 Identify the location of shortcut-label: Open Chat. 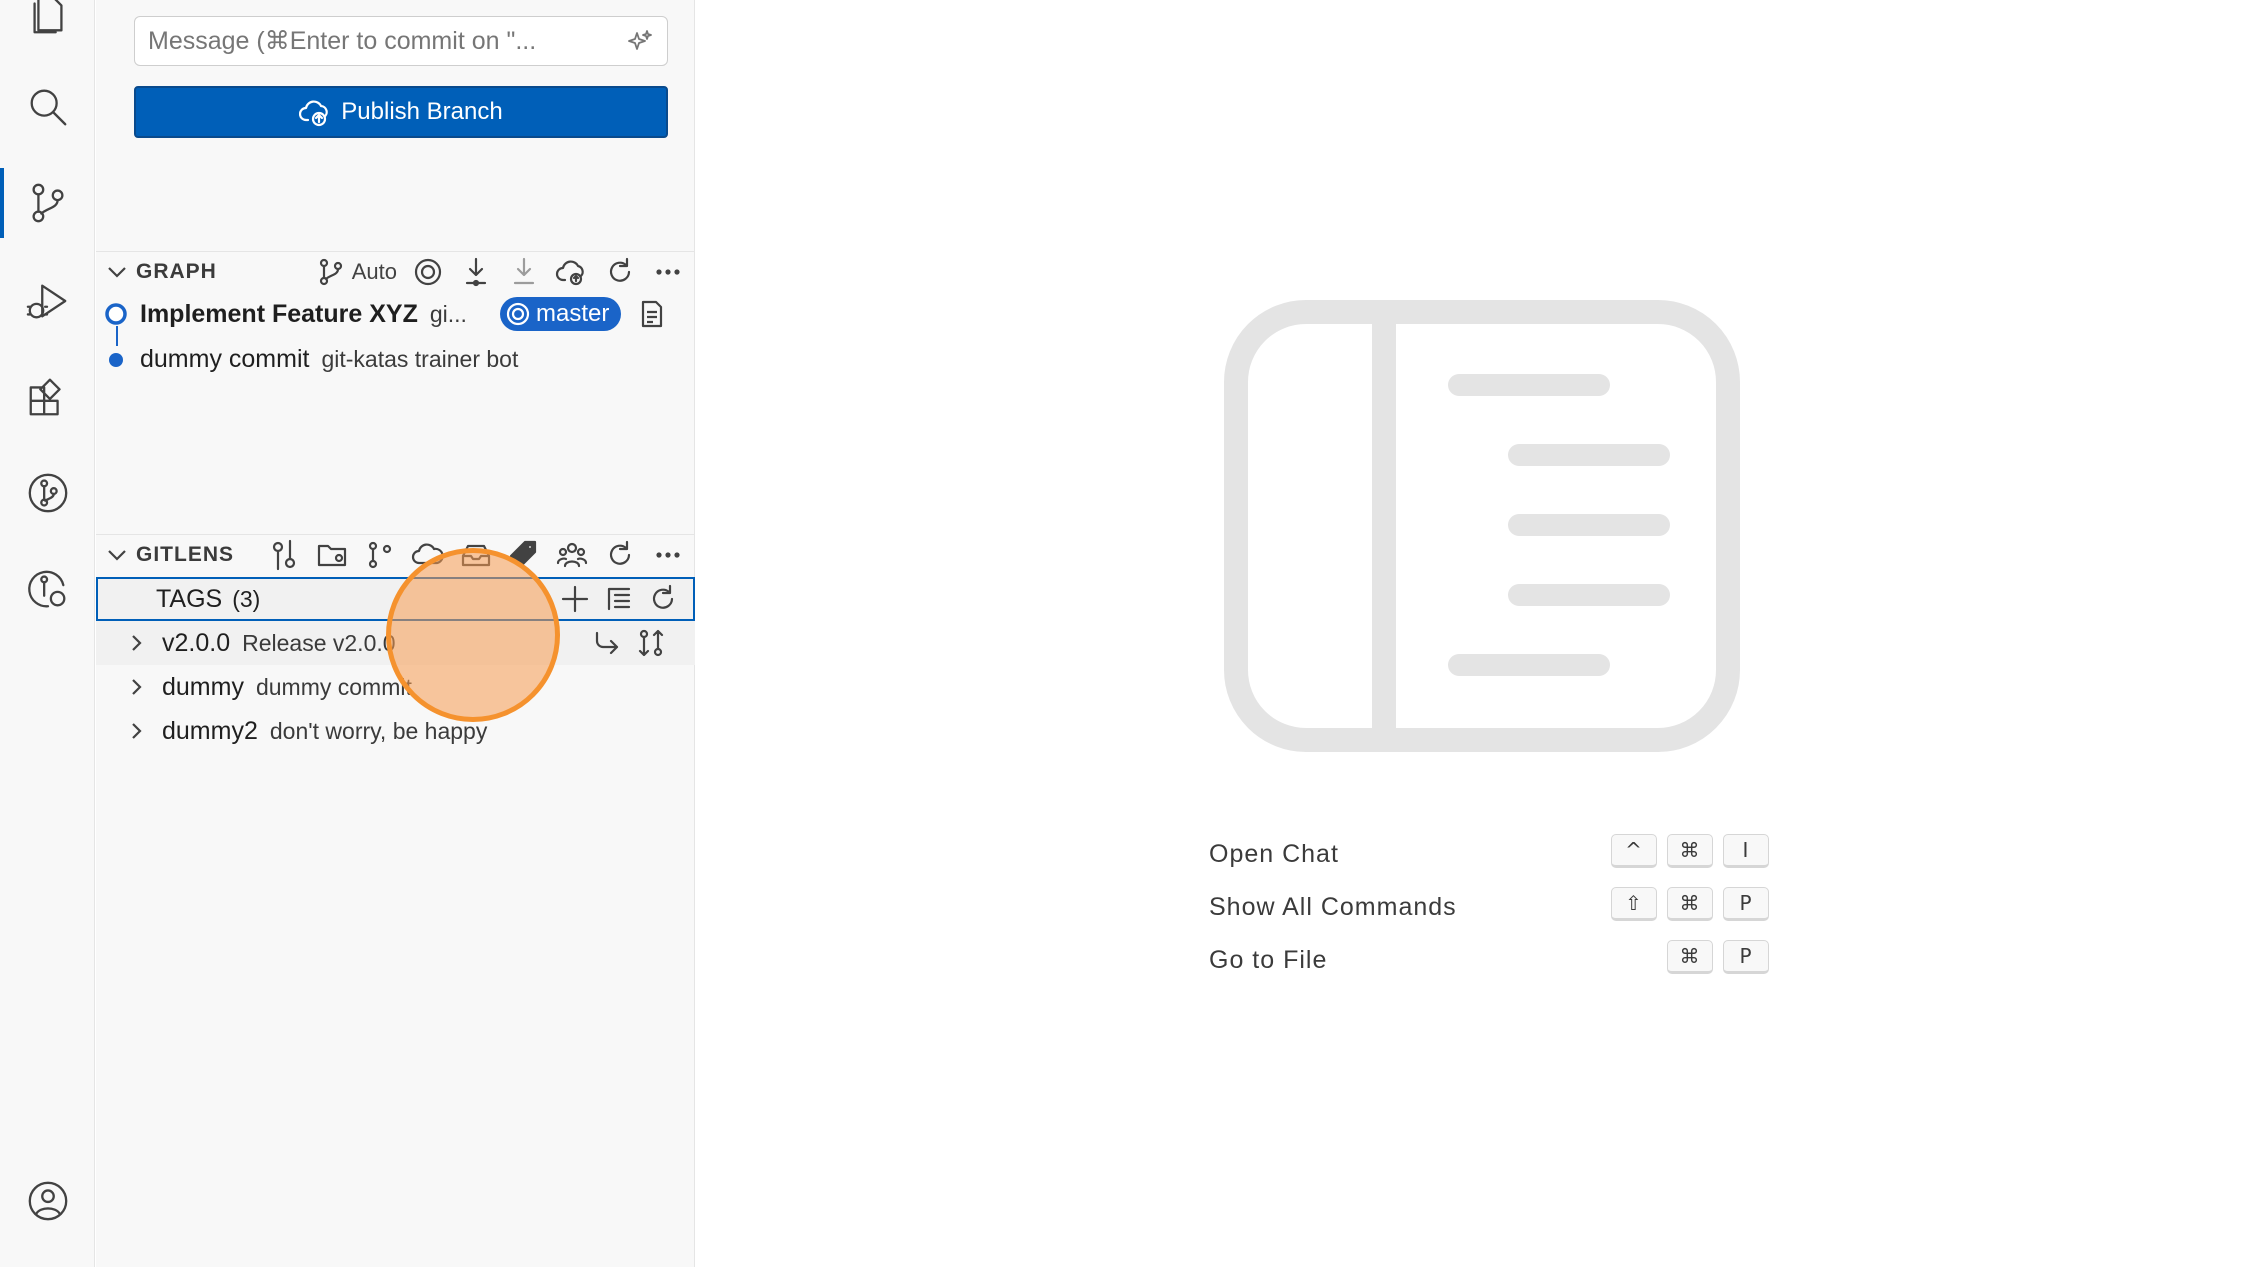
(1274, 854).